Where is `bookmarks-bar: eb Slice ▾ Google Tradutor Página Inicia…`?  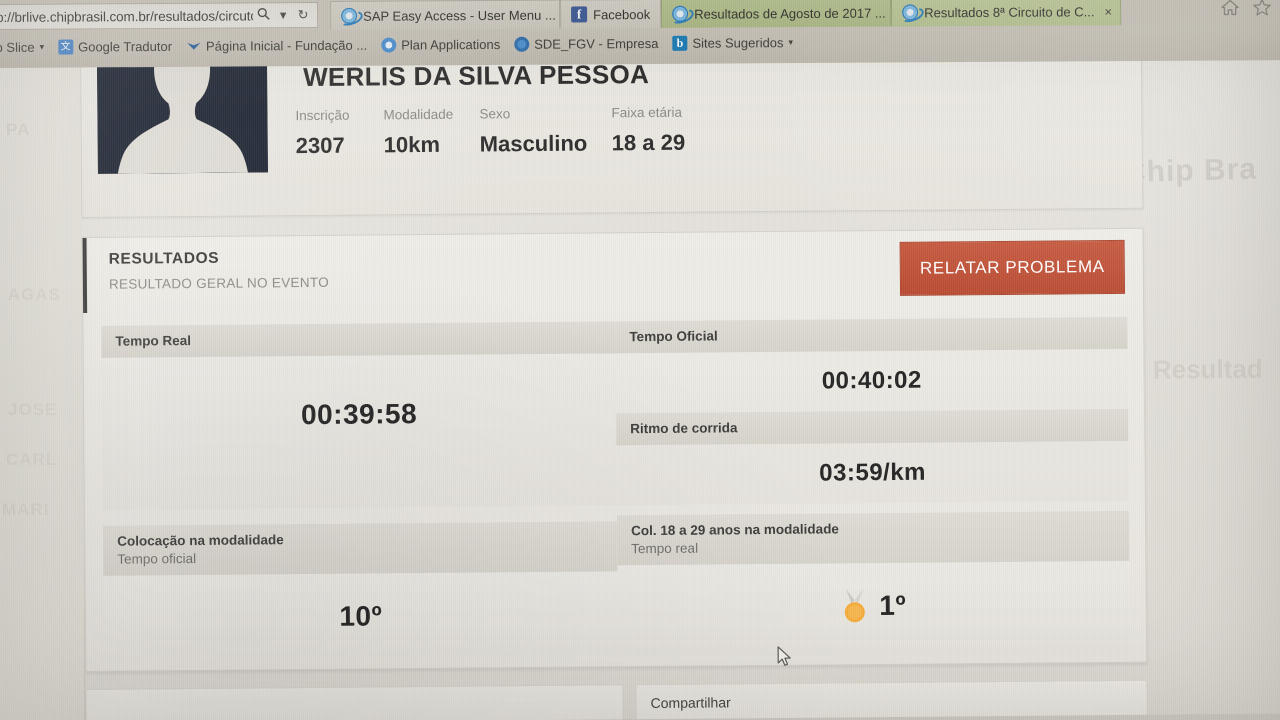
bookmarks-bar: eb Slice ▾ Google Tradutor Página Inicia… is located at coordinates (640, 43).